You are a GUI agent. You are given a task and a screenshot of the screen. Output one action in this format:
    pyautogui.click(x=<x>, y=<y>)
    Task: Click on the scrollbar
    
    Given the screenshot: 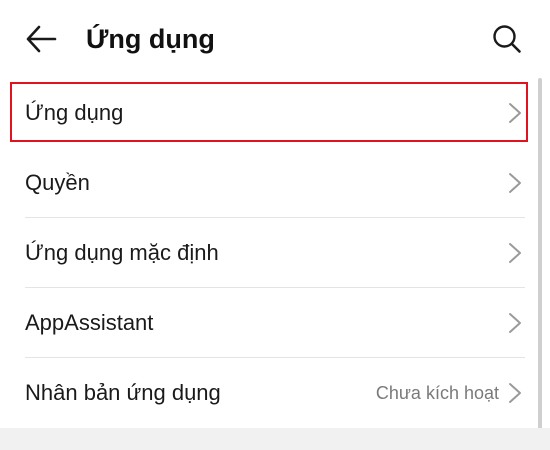 What is the action you would take?
    pyautogui.click(x=540, y=264)
    